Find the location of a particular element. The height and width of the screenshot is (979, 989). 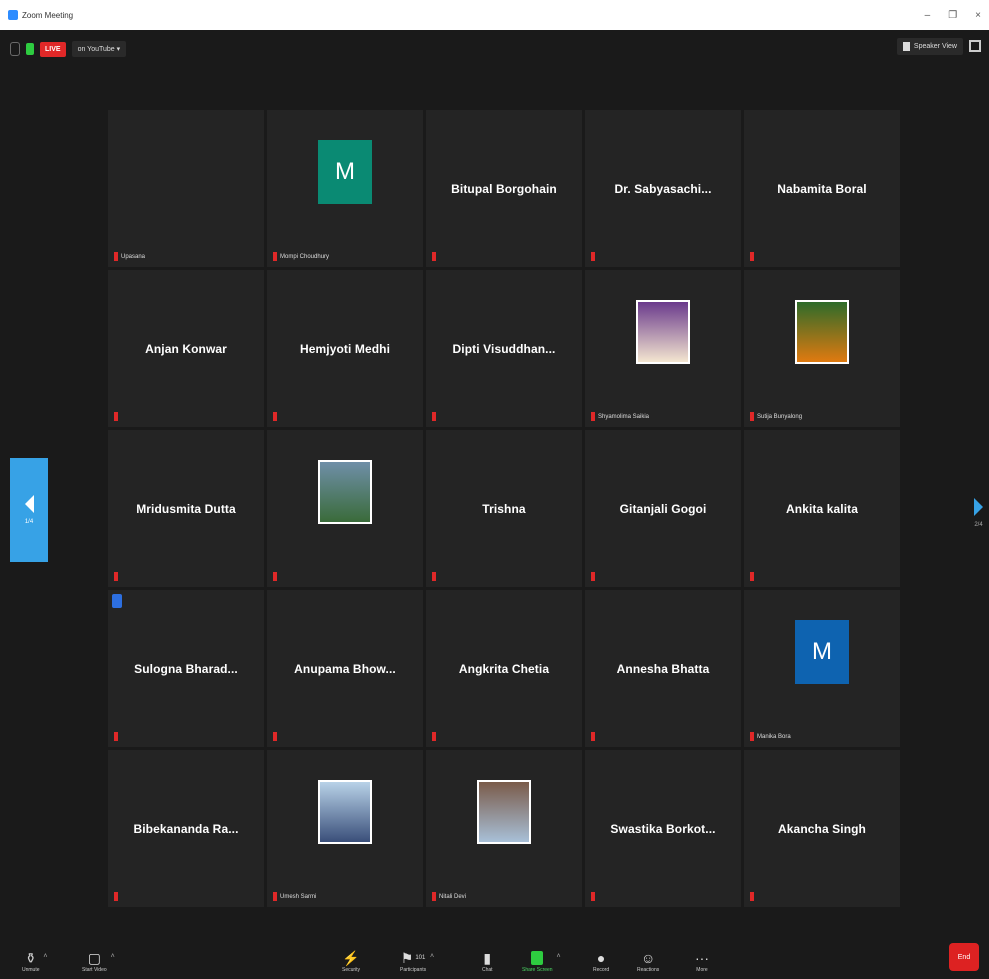

chevron-right-icon is located at coordinates (978, 507).